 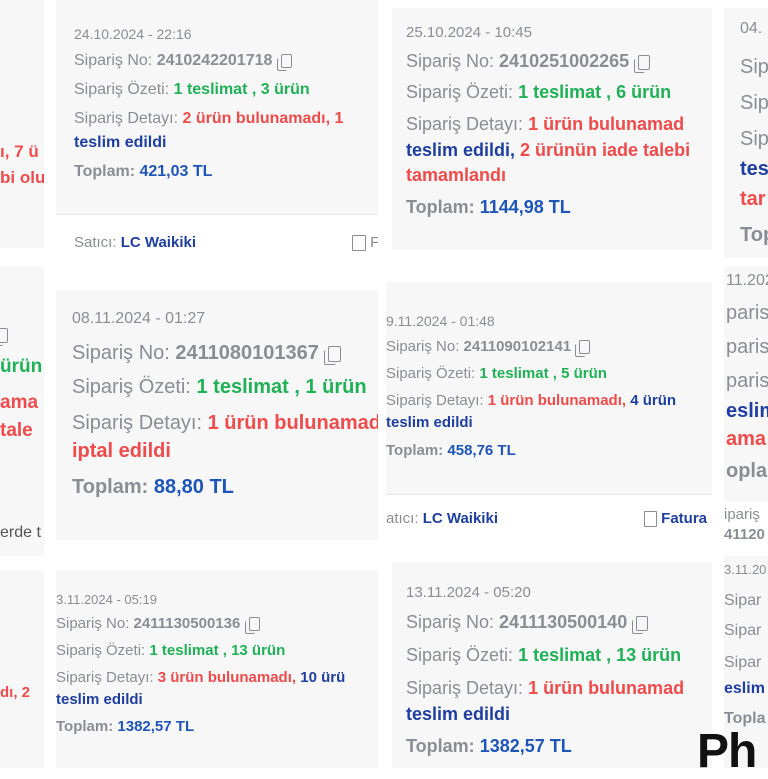 I want to click on order-no-value: 2411130500136, so click(x=187, y=623).